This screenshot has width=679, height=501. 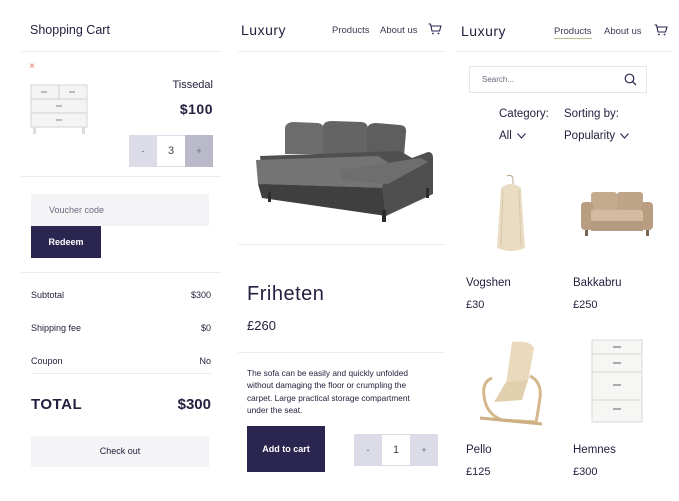 What do you see at coordinates (121, 26) in the screenshot?
I see `cart-header: Shopping Cart` at bounding box center [121, 26].